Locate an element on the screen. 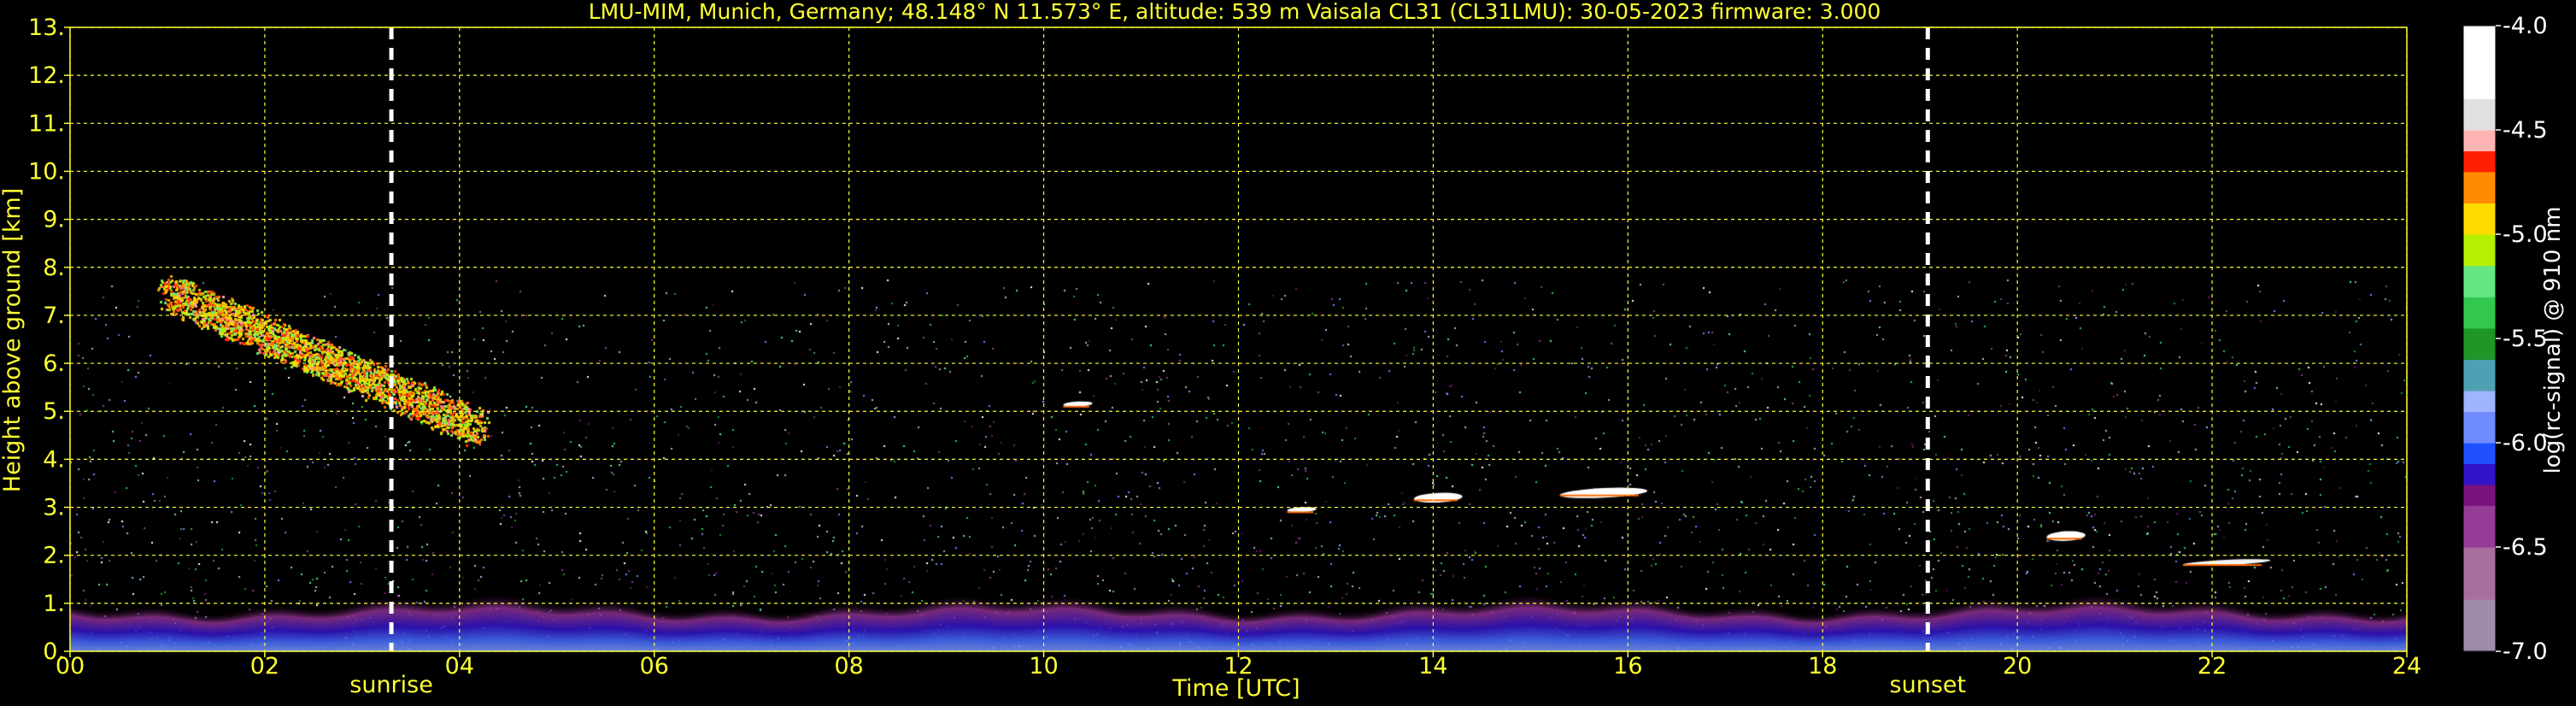  y-tick-label: 9. is located at coordinates (54, 220).